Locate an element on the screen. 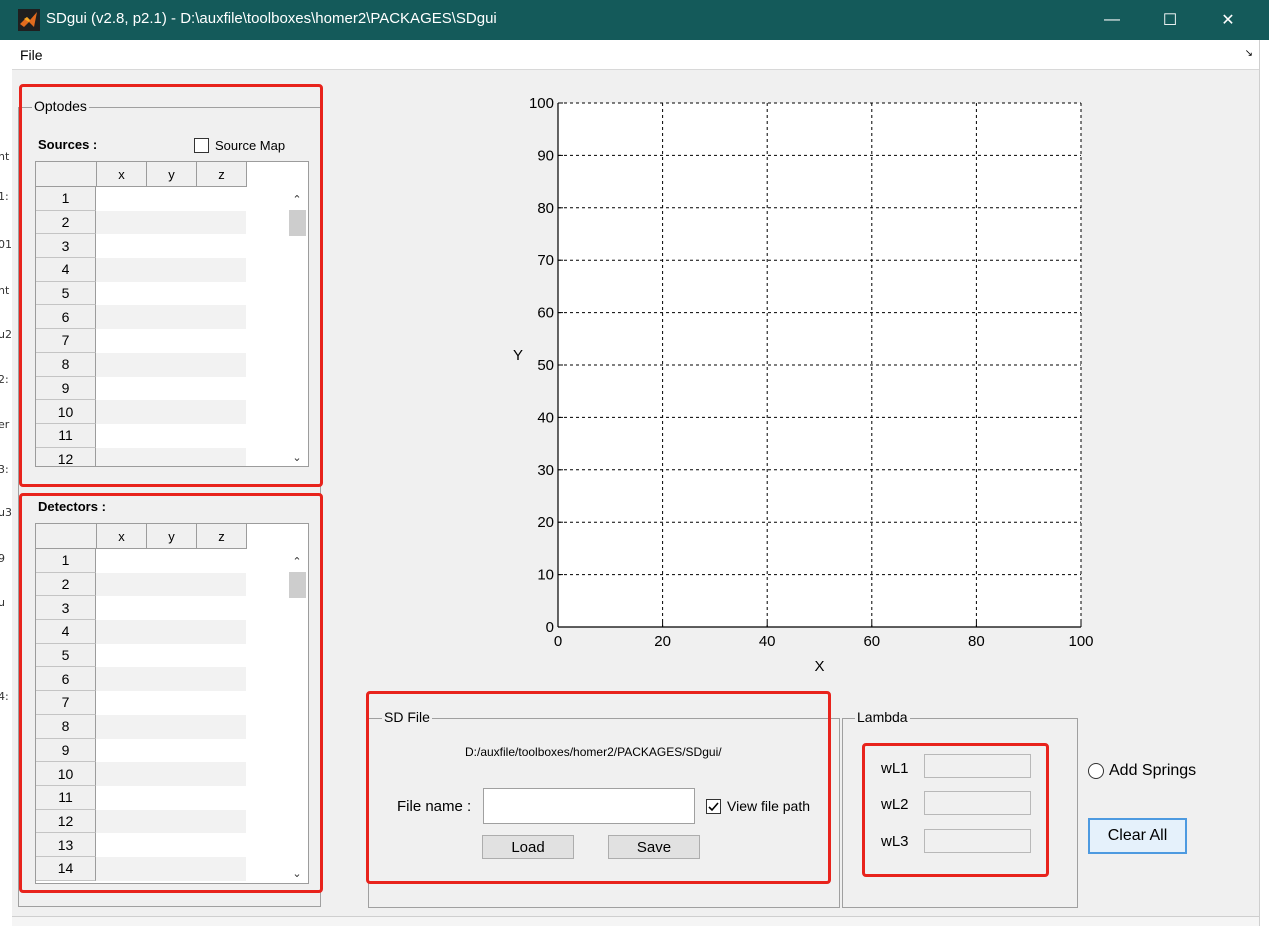  lambda-panel-title: Lambda is located at coordinates (882, 717).